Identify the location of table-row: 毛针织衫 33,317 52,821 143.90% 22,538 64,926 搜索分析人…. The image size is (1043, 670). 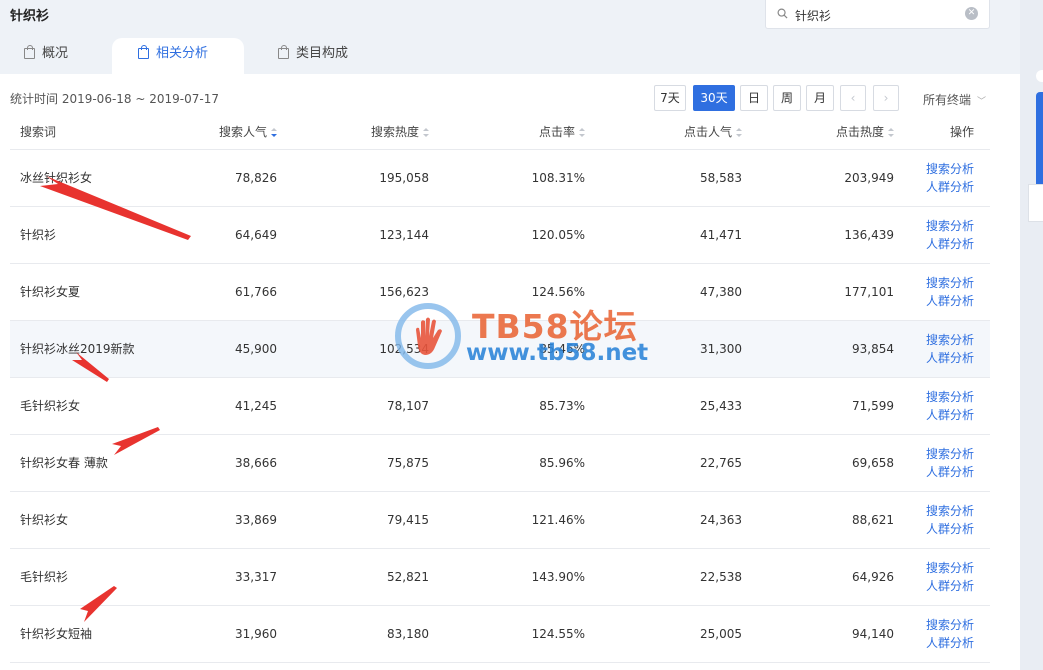
(500, 577).